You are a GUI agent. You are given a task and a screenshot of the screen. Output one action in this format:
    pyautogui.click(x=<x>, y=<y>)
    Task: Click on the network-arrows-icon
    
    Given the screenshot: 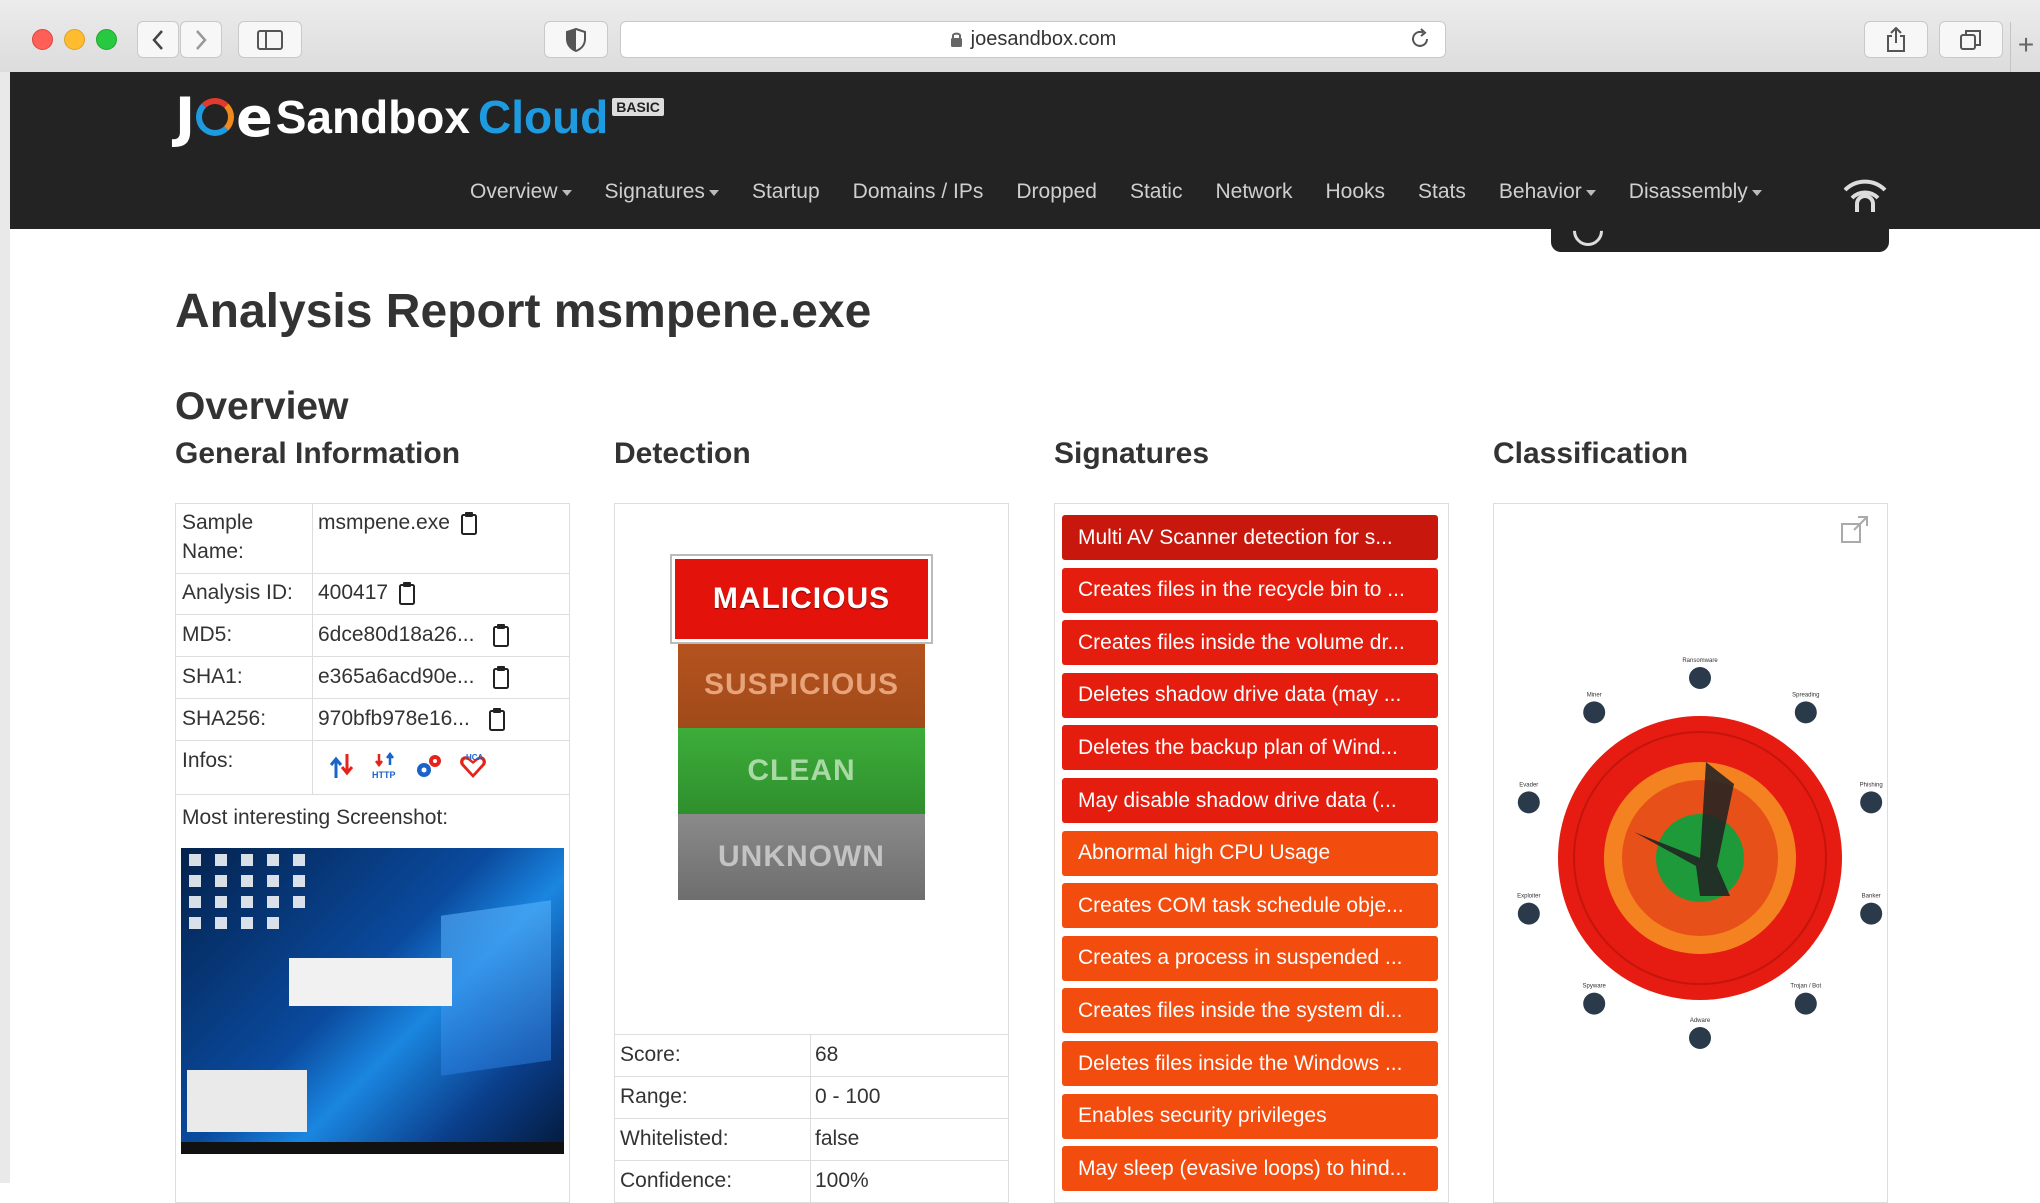 What is the action you would take?
    pyautogui.click(x=342, y=766)
    